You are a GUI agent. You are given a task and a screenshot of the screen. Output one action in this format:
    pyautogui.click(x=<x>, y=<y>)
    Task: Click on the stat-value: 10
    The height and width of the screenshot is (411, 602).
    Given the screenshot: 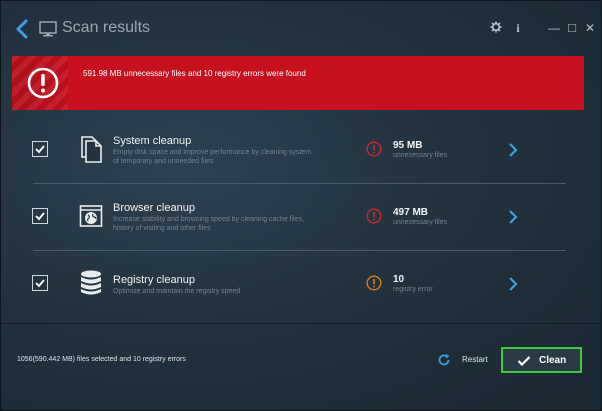 What is the action you would take?
    pyautogui.click(x=399, y=279)
    